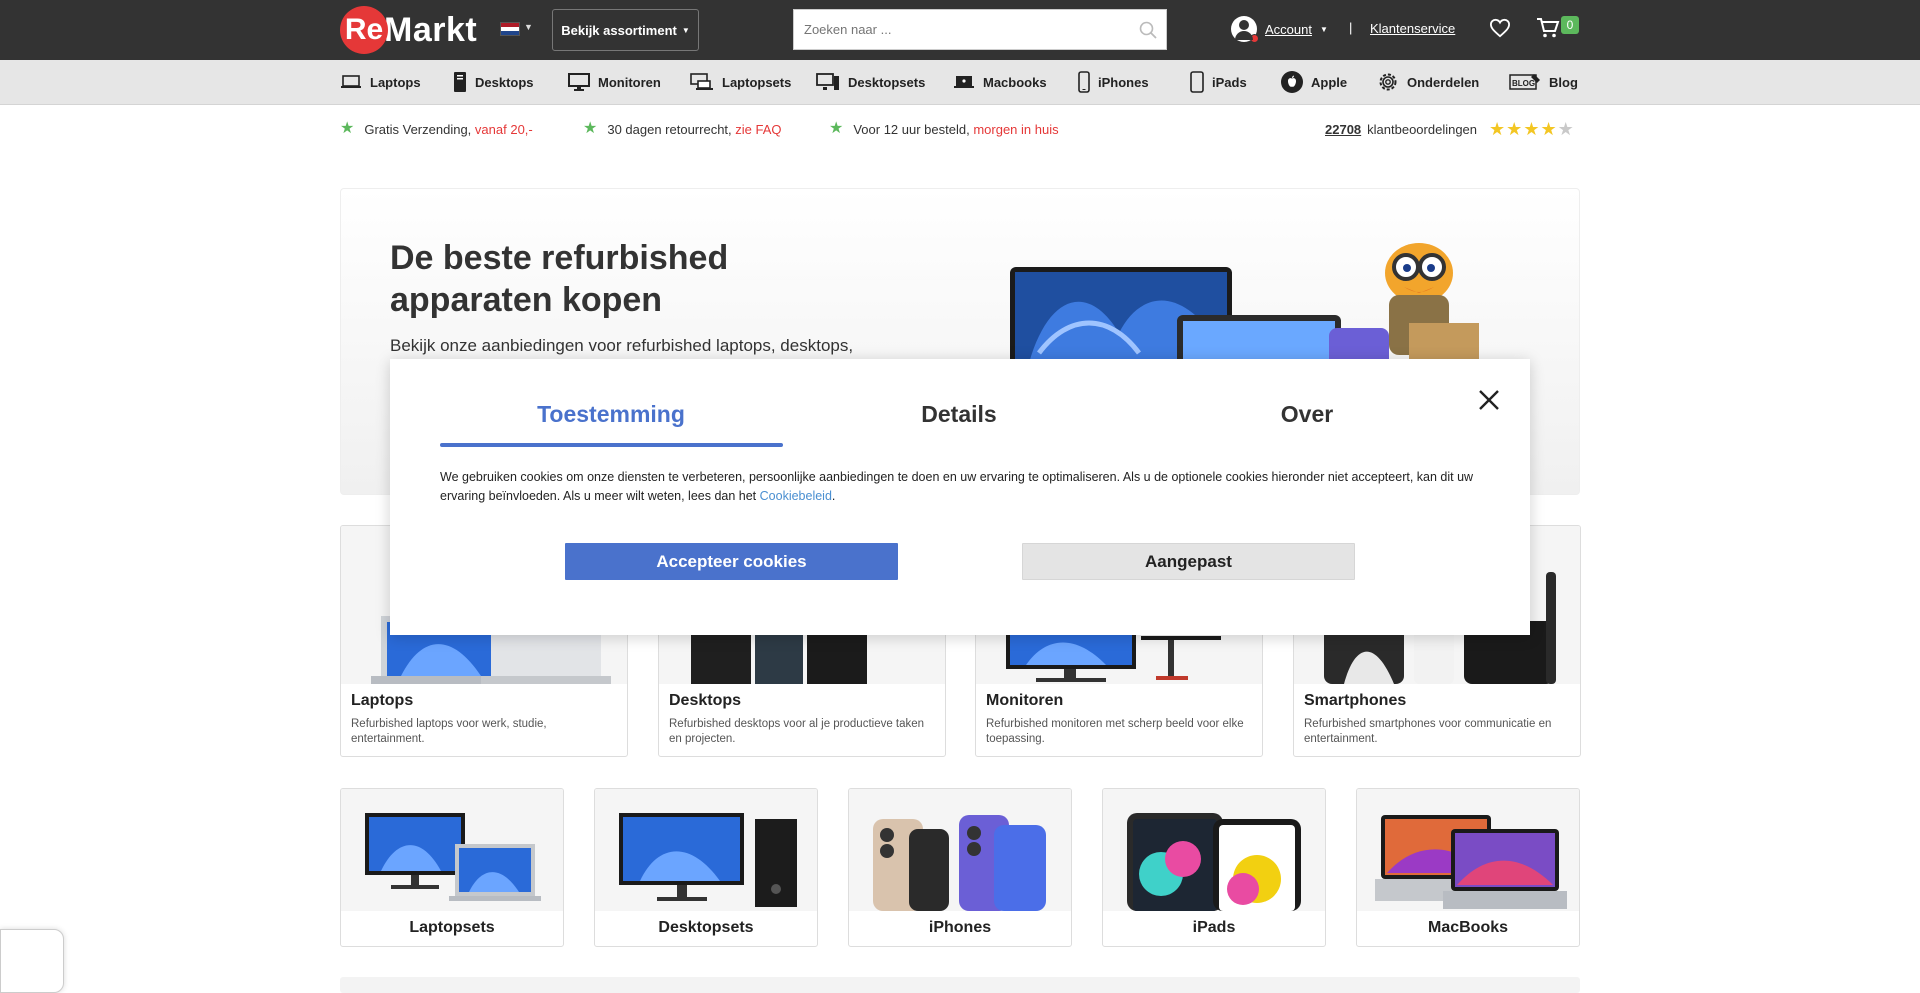  I want to click on card-title: Laptops, so click(382, 700).